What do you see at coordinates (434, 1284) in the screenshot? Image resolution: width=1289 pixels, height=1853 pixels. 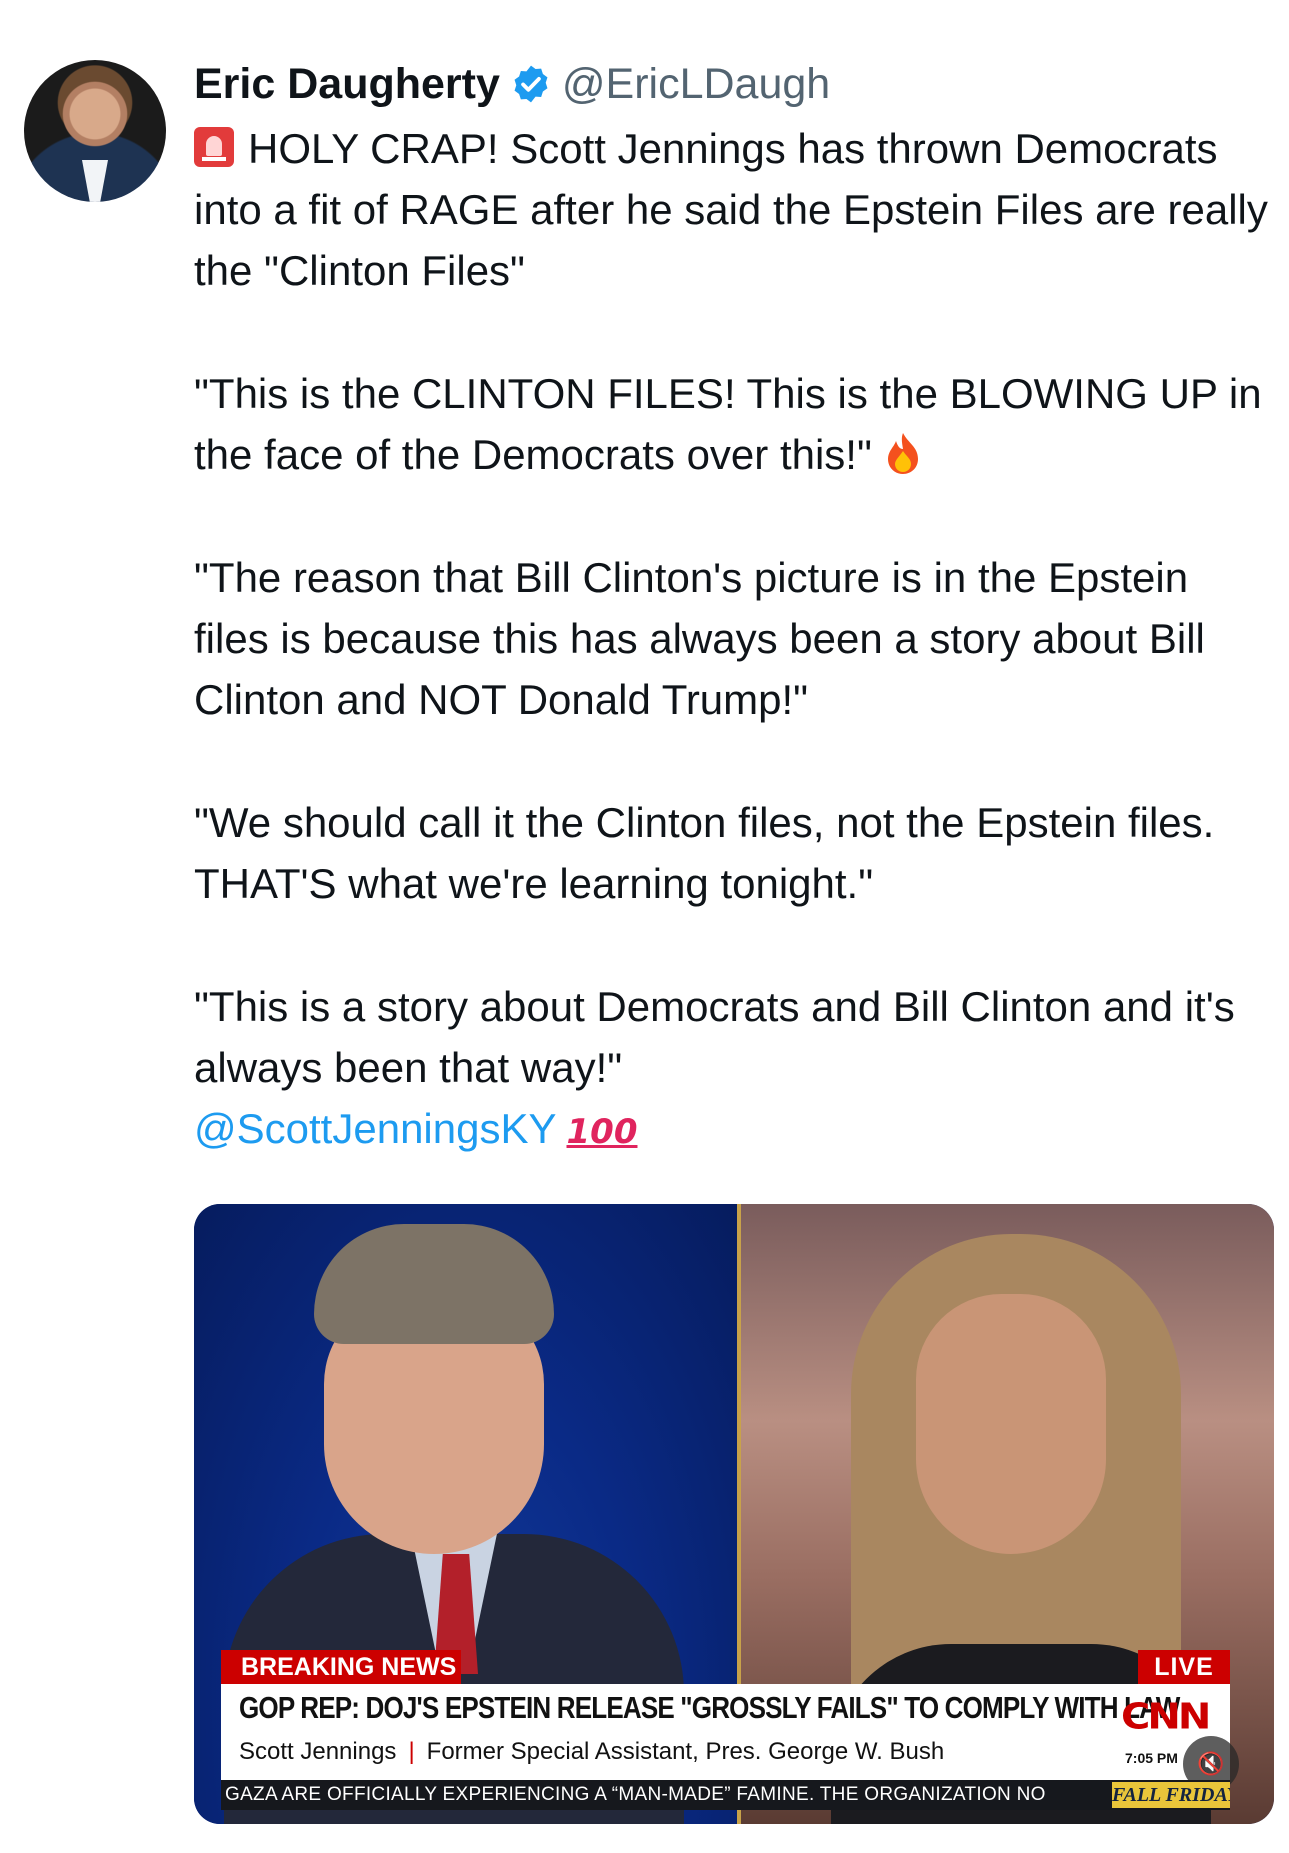 I see `man-hair` at bounding box center [434, 1284].